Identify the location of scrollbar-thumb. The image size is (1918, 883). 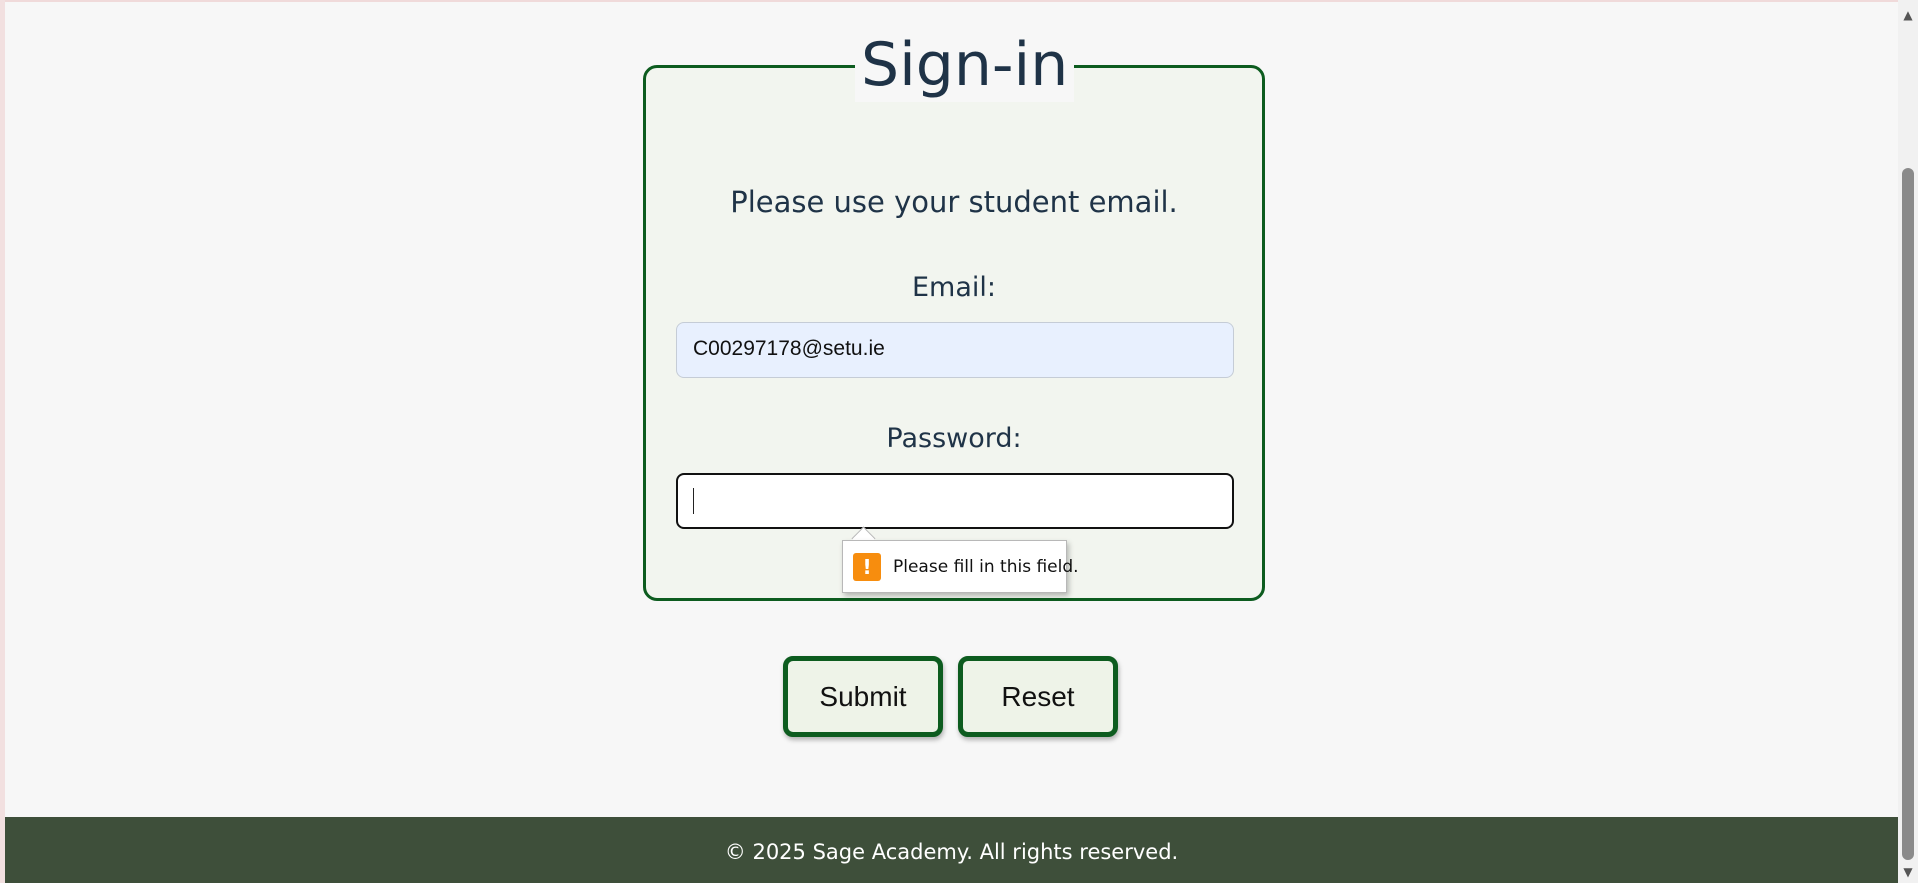
(1908, 514).